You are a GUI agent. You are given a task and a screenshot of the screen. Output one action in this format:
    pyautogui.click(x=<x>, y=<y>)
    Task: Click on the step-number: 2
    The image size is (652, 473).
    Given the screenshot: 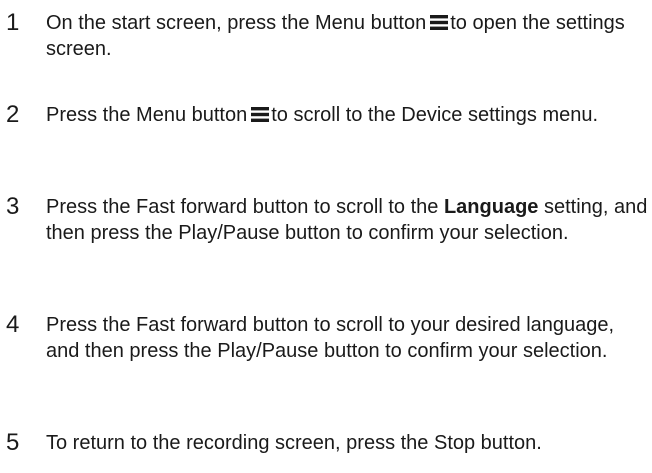 What is the action you would take?
    pyautogui.click(x=13, y=114)
    